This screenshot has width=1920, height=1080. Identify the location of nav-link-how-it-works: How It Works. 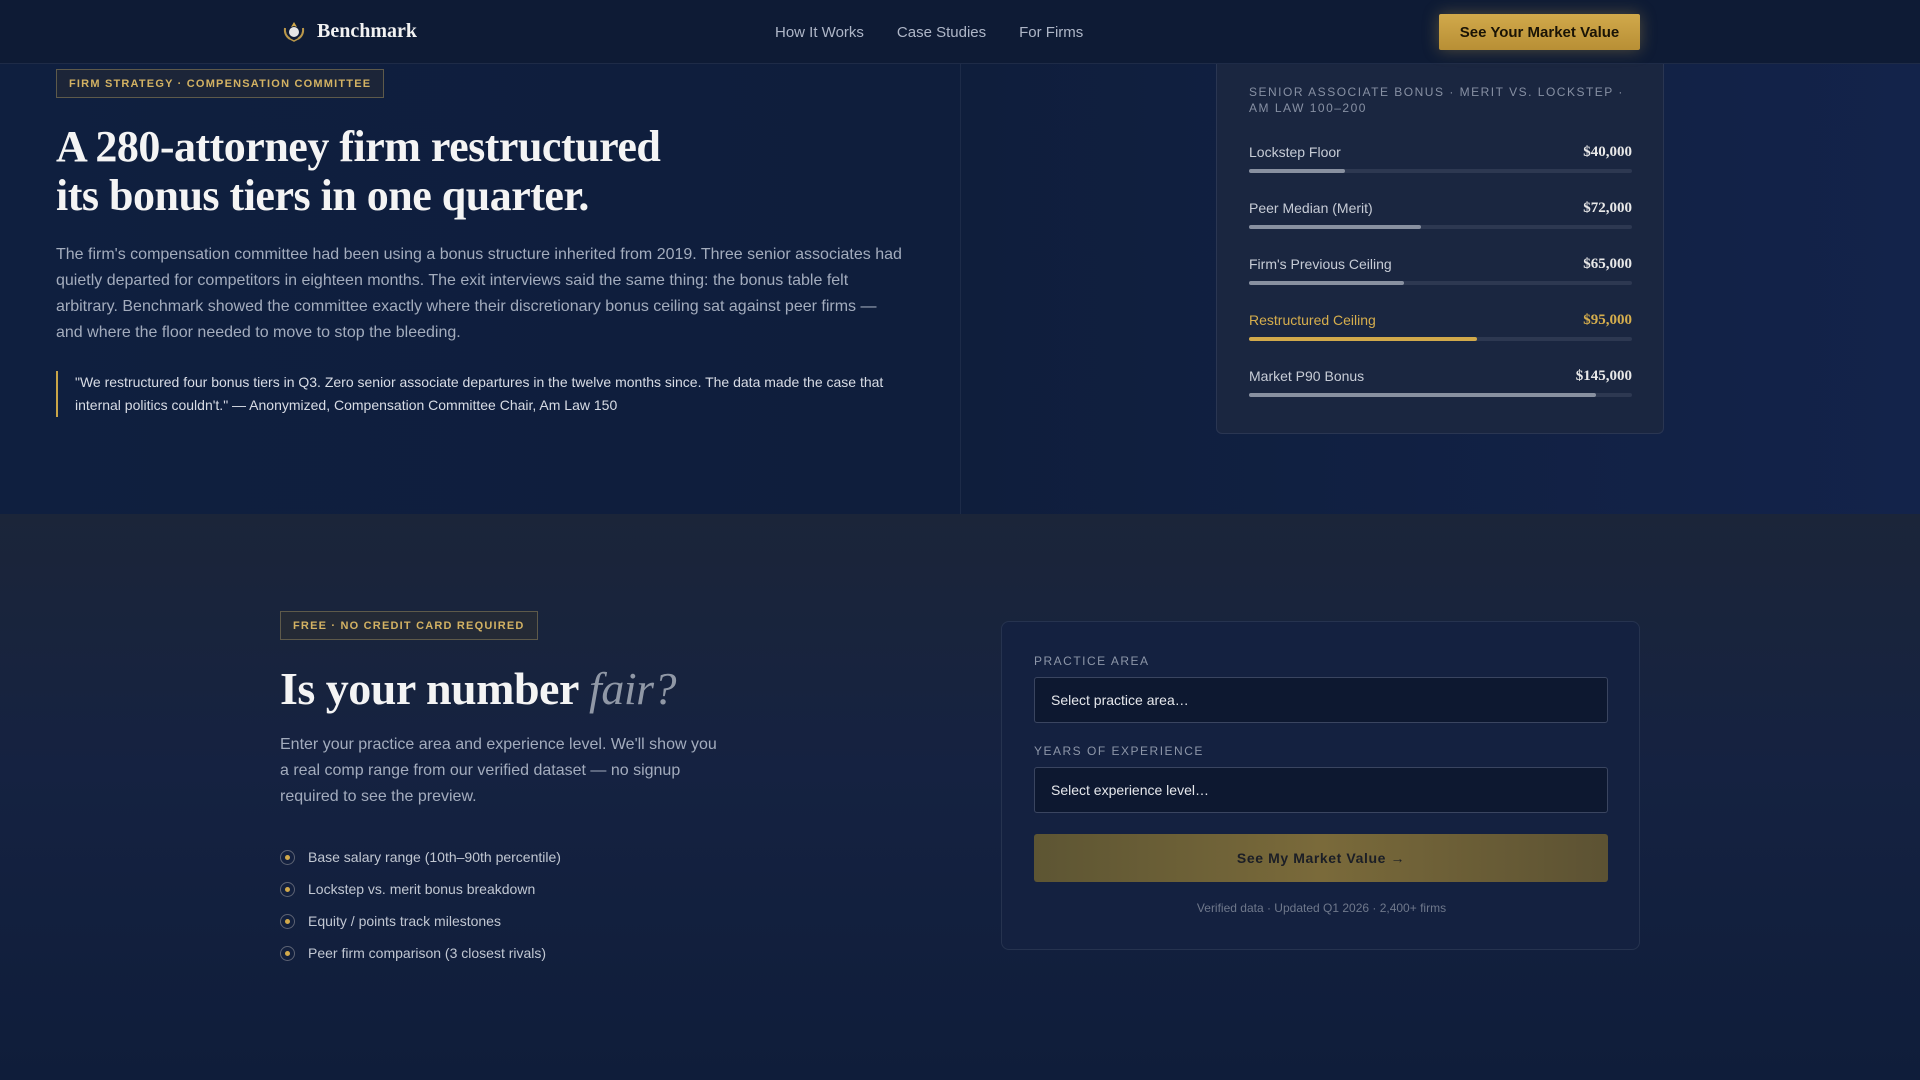
(819, 32).